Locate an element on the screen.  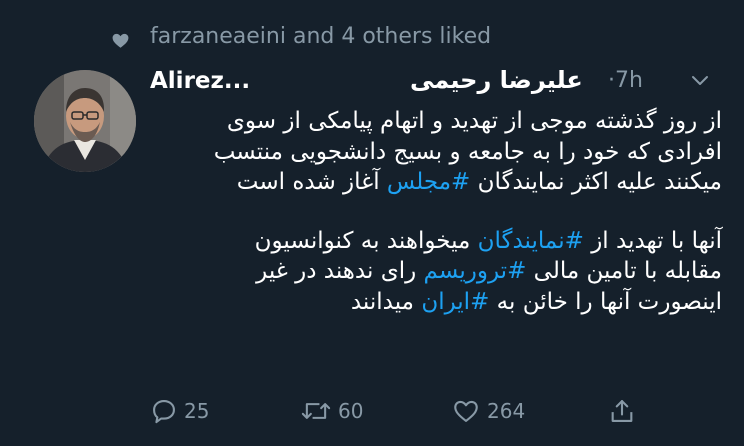
tweet-actions: 25 60 264 is located at coordinates (395, 411).